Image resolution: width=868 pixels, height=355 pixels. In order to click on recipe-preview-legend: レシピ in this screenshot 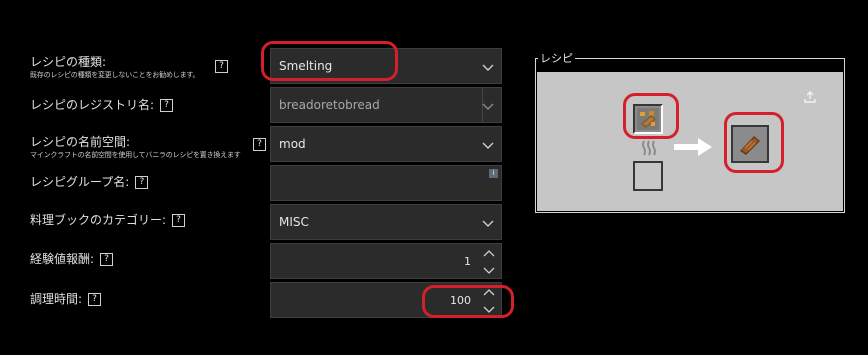, I will do `click(556, 58)`.